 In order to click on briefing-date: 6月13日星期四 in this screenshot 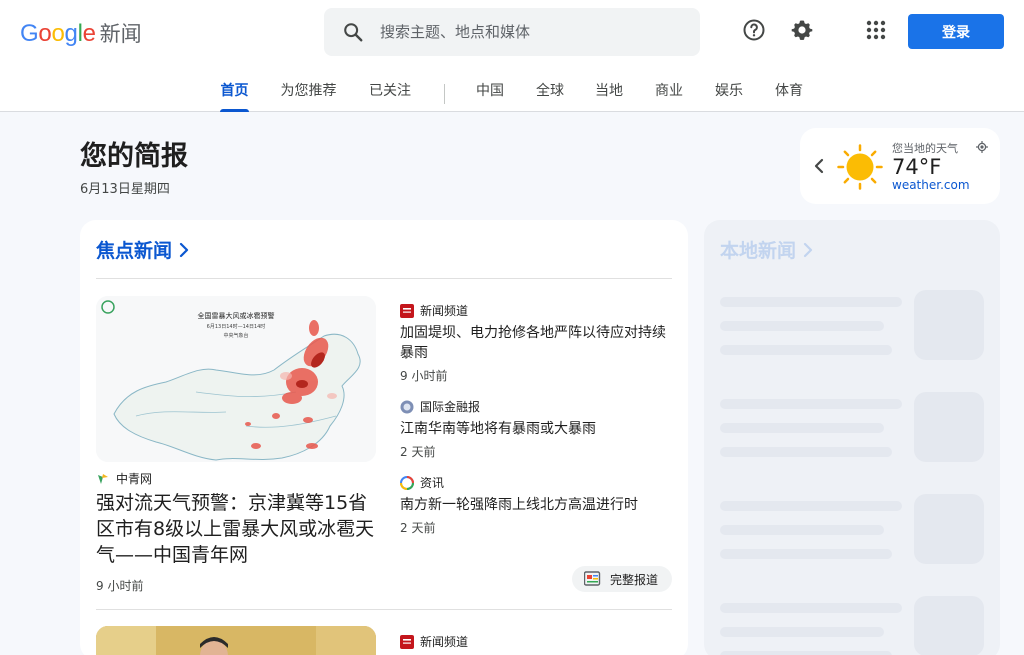, I will do `click(125, 189)`.